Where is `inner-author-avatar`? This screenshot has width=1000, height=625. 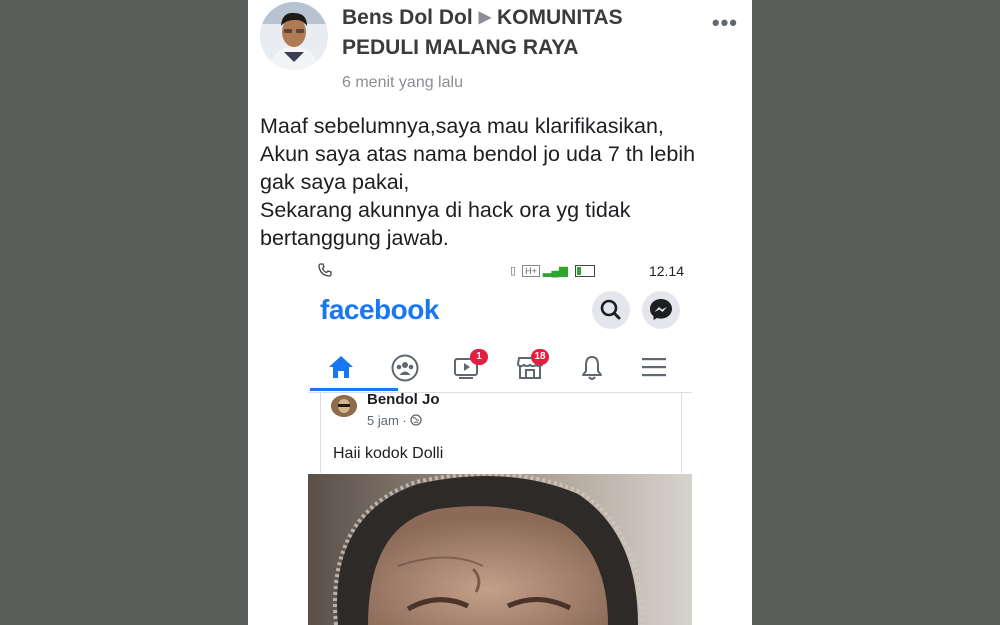 inner-author-avatar is located at coordinates (344, 406).